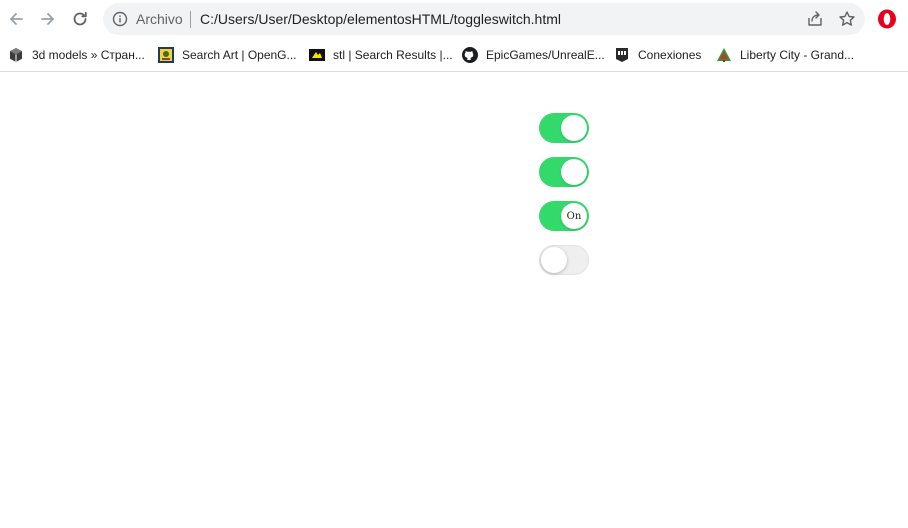  I want to click on opera-extension-icon, so click(887, 19).